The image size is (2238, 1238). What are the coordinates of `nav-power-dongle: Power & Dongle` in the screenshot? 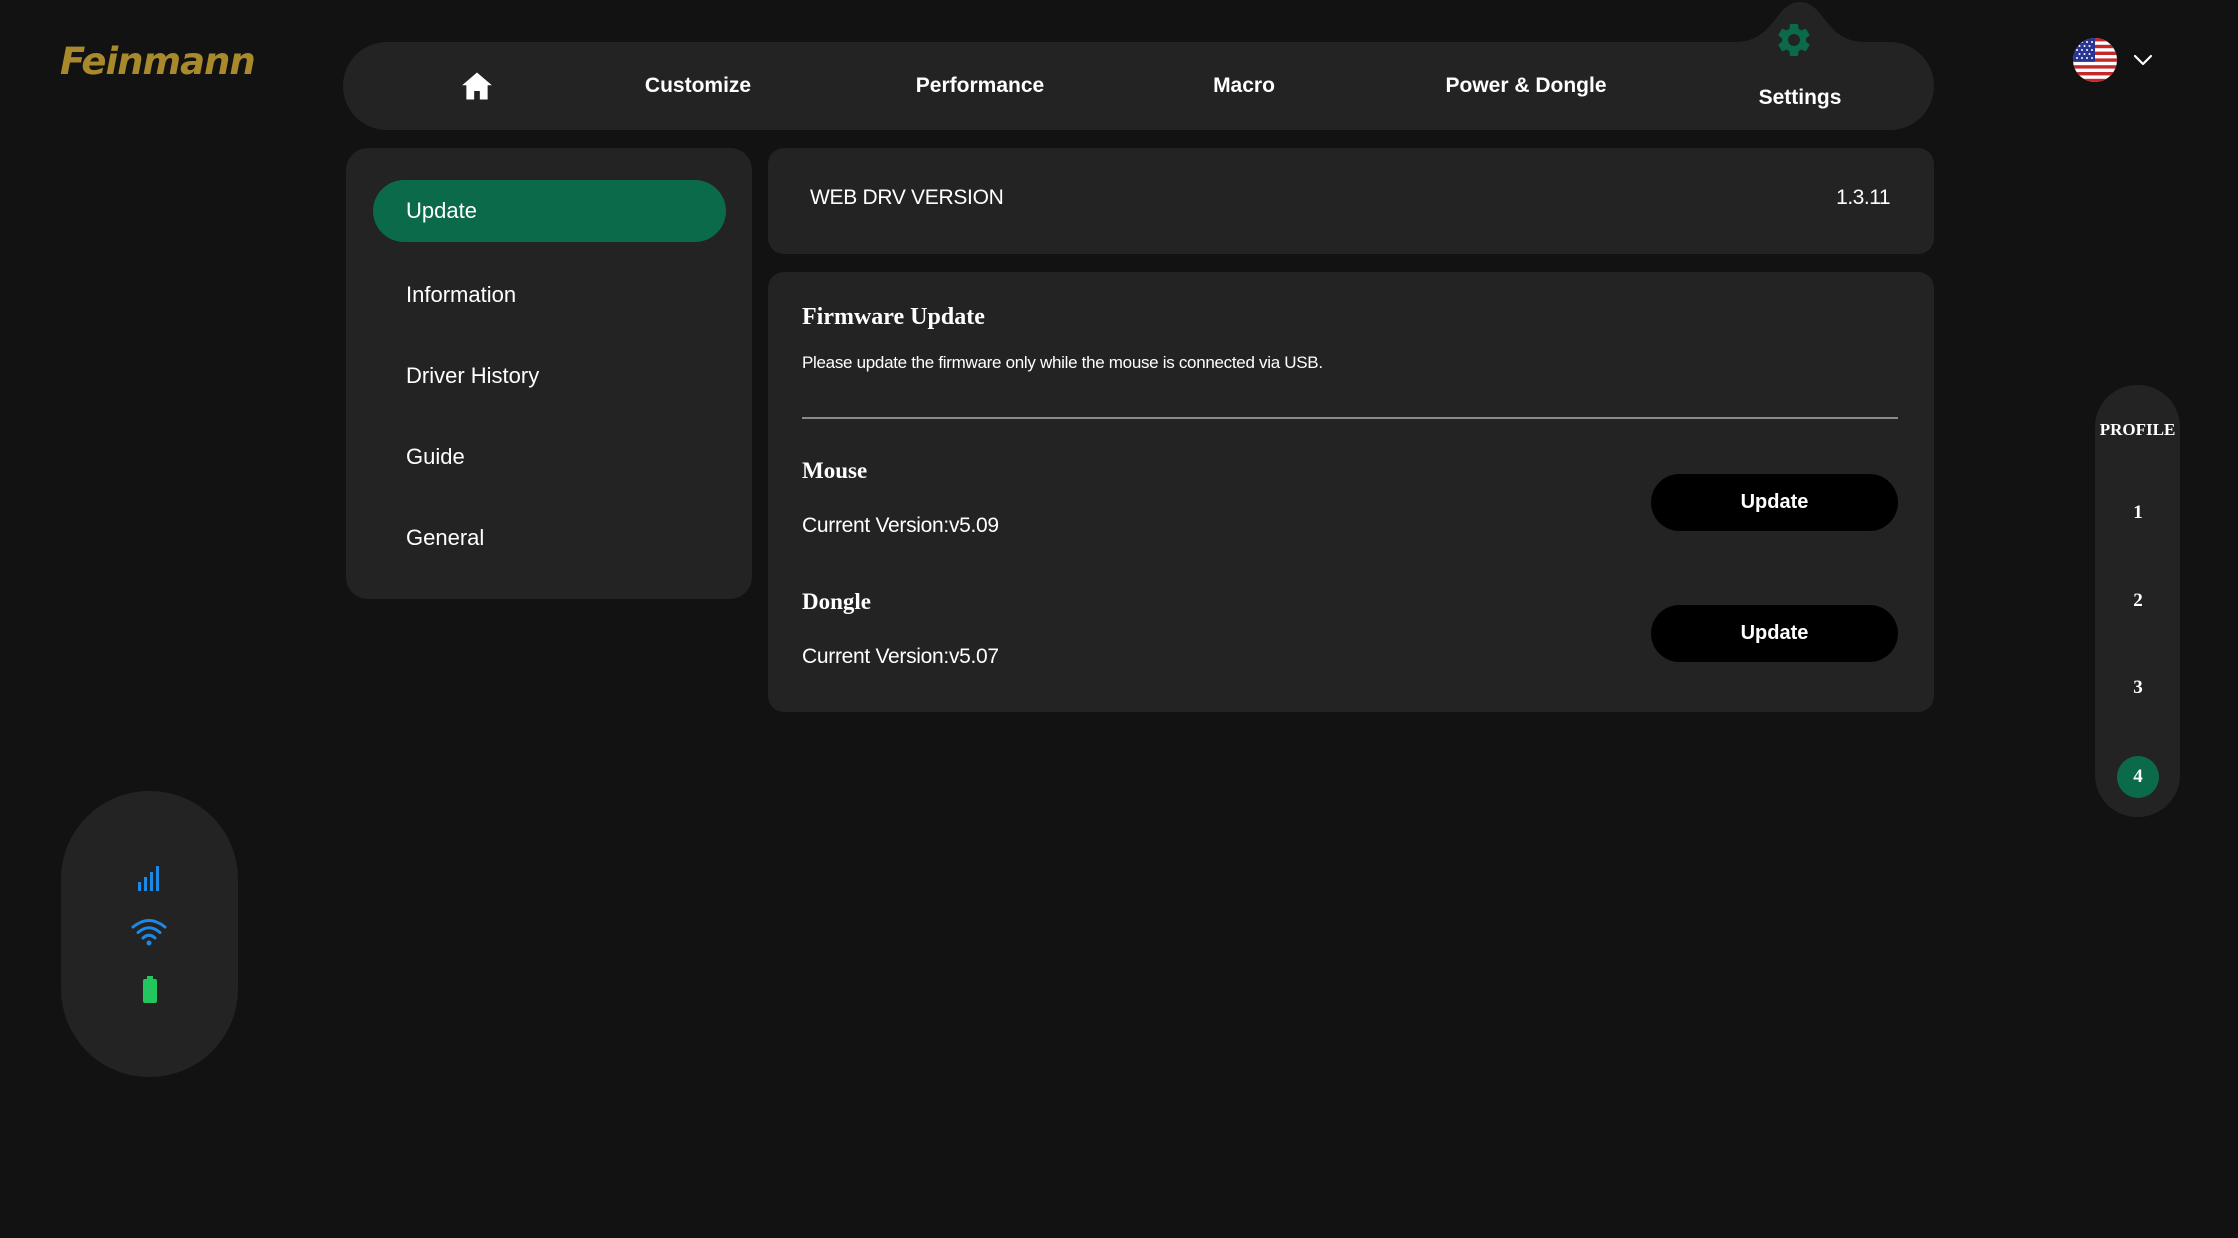 It's located at (1526, 86).